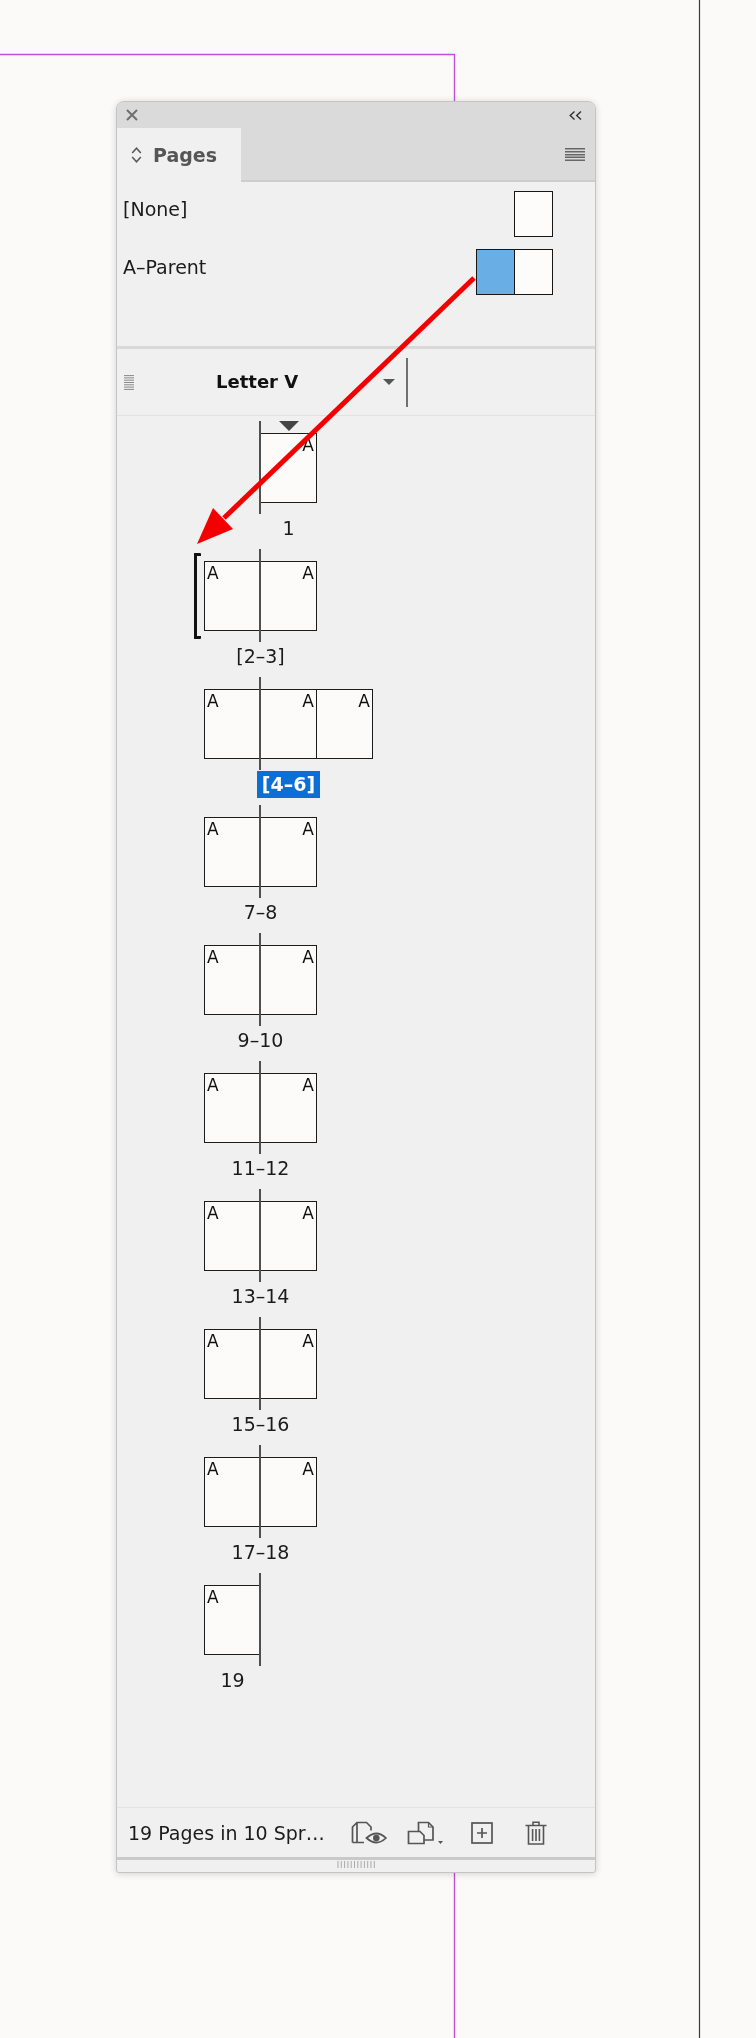 The image size is (756, 2038). I want to click on page-number-label: 1, so click(288, 528).